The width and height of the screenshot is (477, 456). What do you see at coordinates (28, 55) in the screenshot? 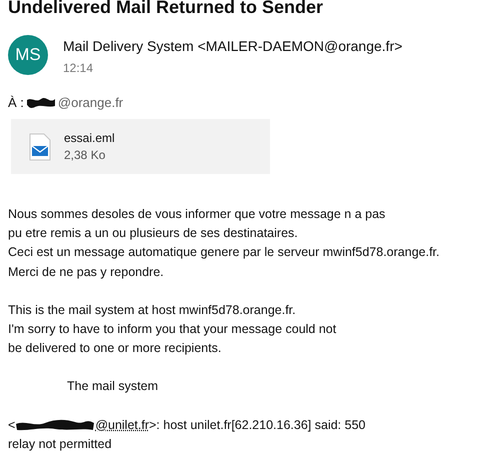
I see `sender-avatar: MS` at bounding box center [28, 55].